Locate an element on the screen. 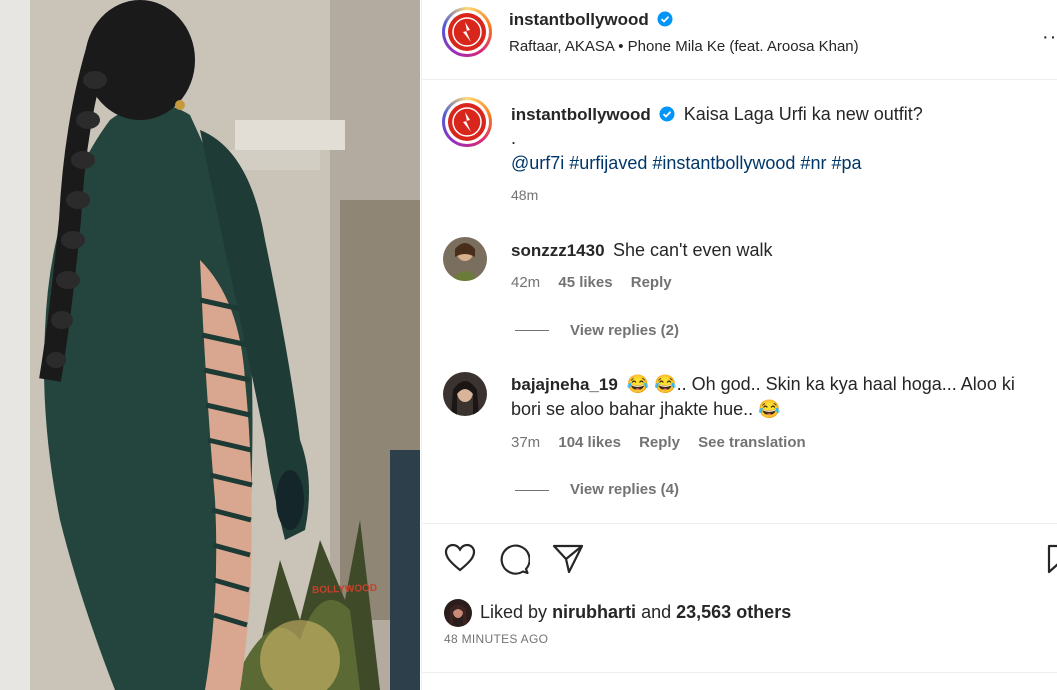 The height and width of the screenshot is (690, 1057). actions-divider is located at coordinates (739, 523).